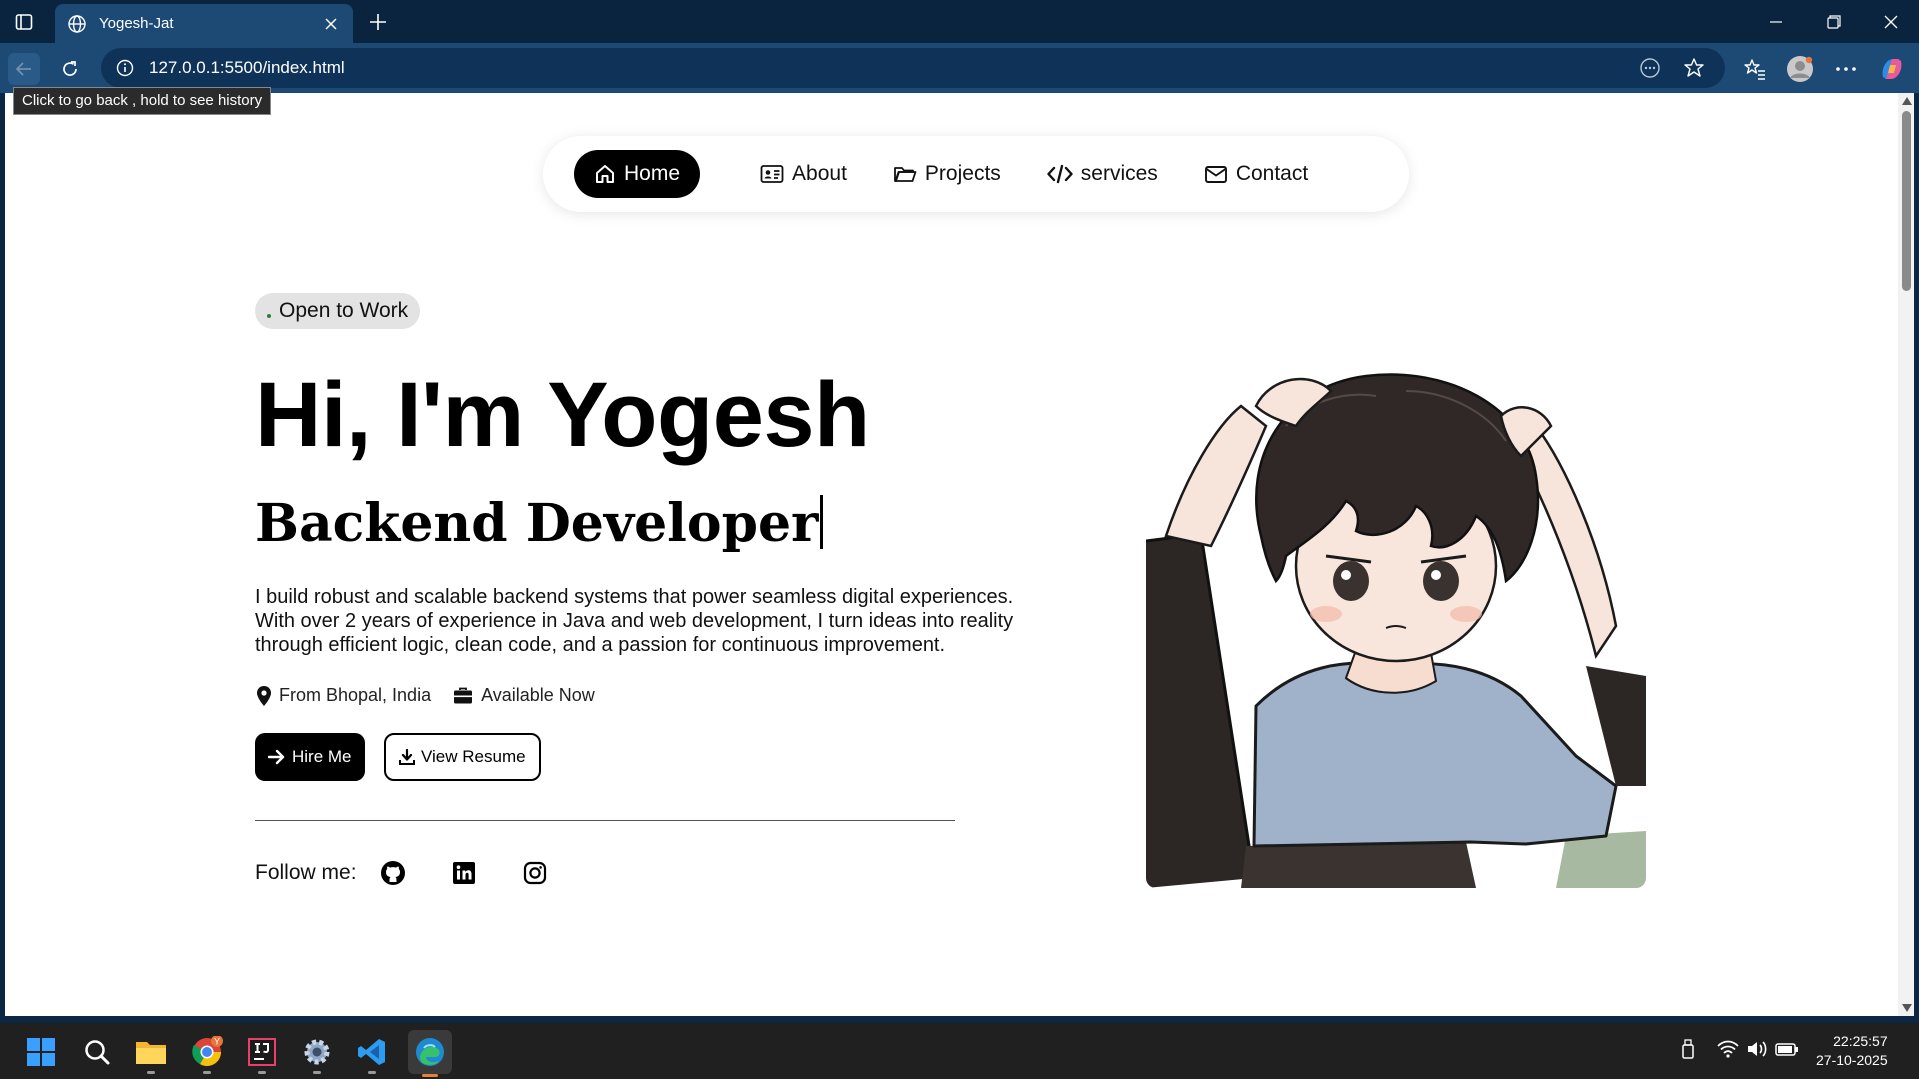 The width and height of the screenshot is (1919, 1079). I want to click on location: From Bhopal, India, so click(344, 695).